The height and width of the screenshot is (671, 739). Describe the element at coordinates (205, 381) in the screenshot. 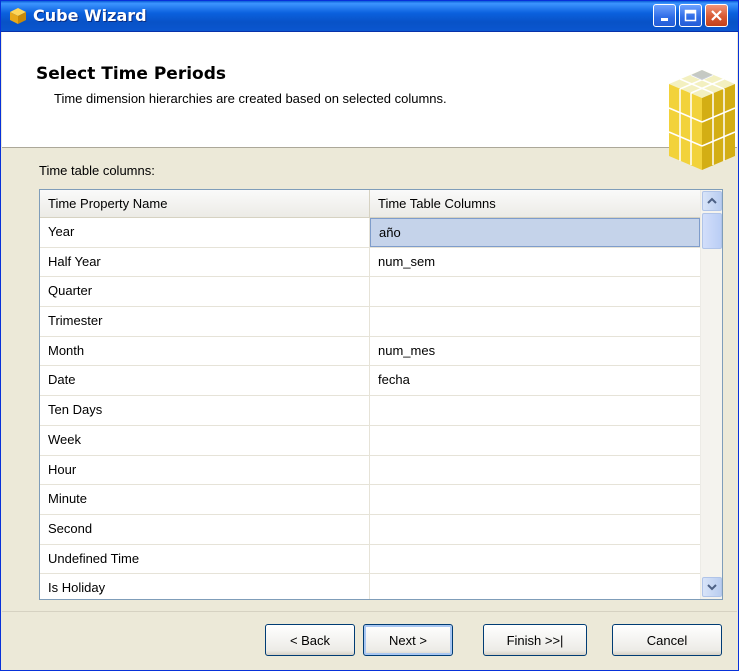

I see `time-property-cell: Date` at that location.